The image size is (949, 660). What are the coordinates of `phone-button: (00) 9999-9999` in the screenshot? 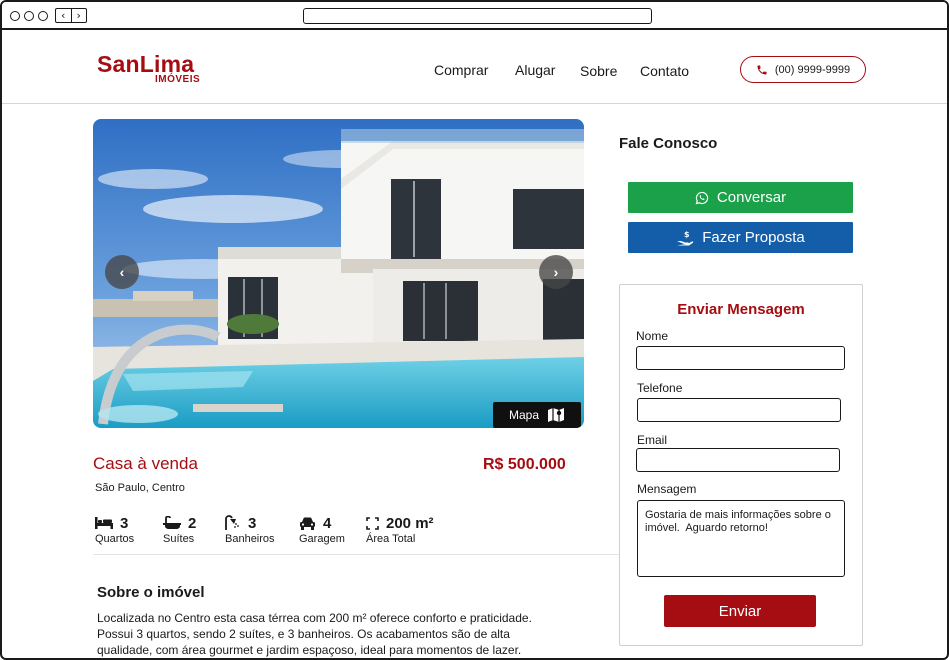 It's located at (803, 69).